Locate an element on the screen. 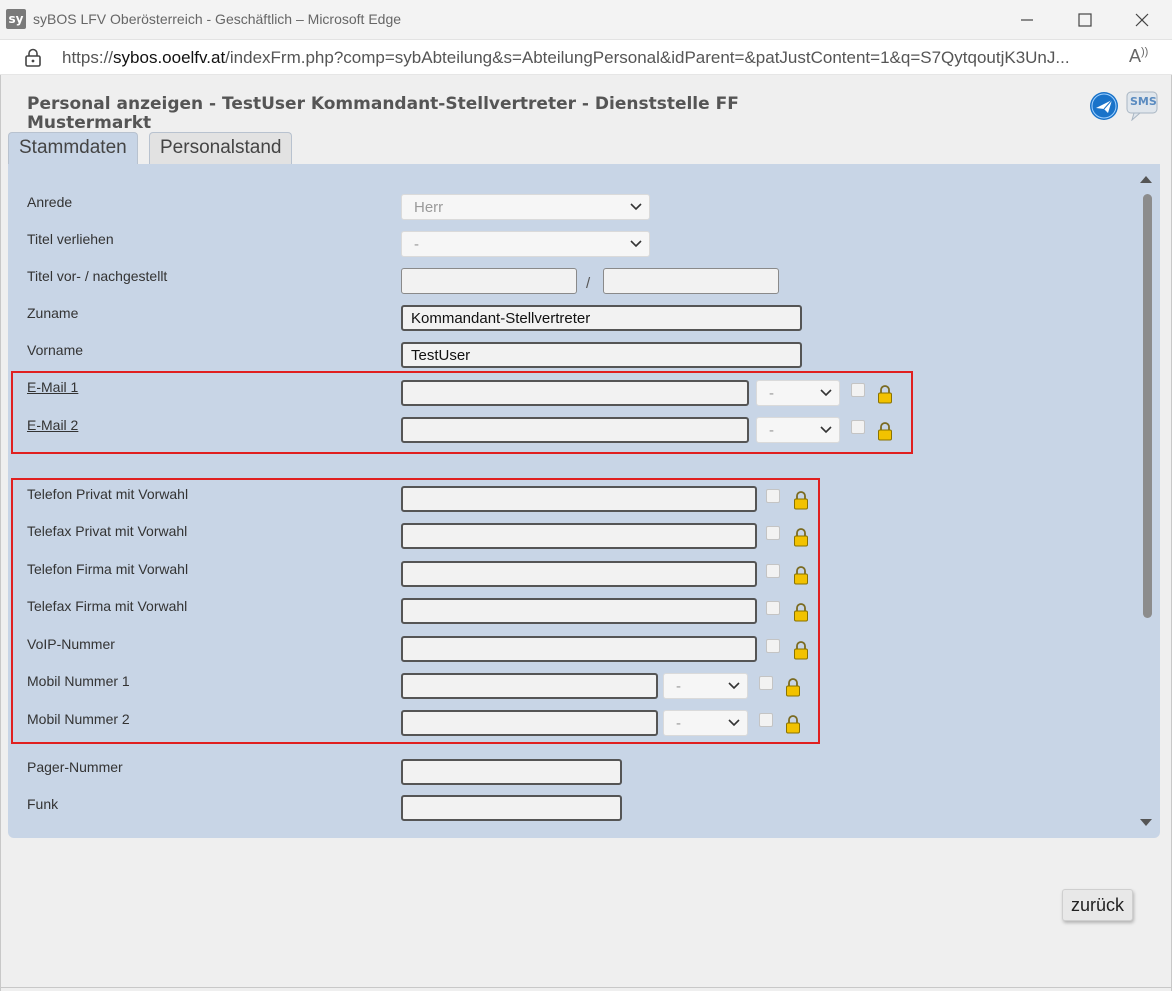 The width and height of the screenshot is (1172, 991). telefax-firma-label: Telefax Firma mit Vorwahl is located at coordinates (107, 606).